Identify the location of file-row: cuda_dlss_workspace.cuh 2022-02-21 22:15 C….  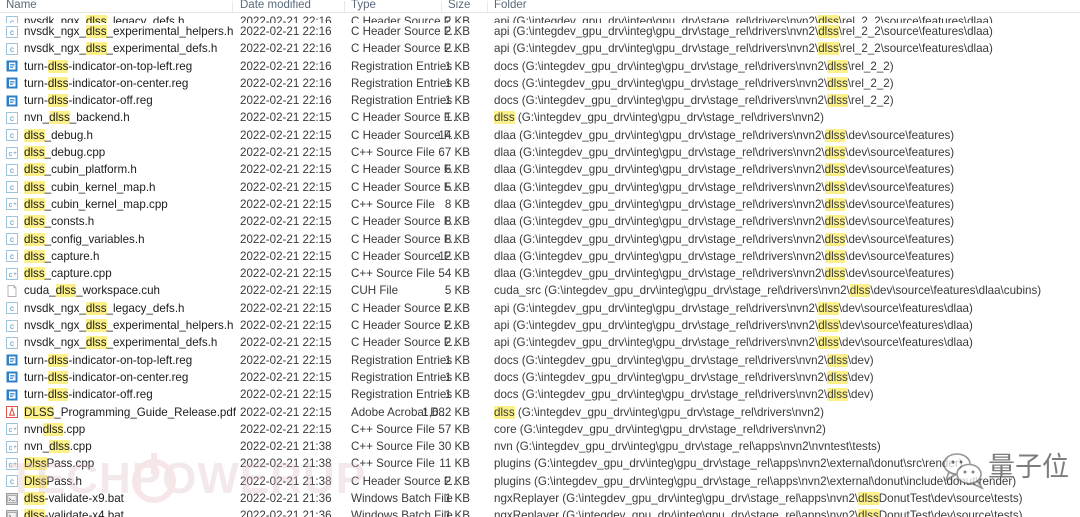
(540, 290).